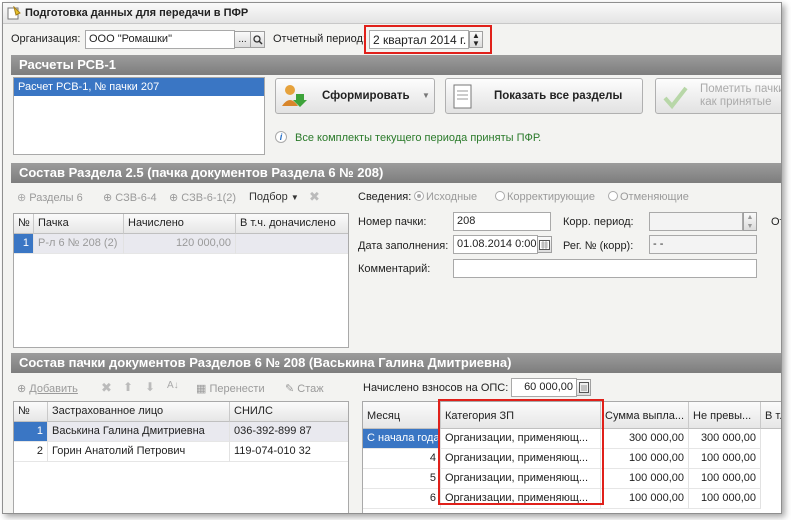 The width and height of the screenshot is (791, 520). Describe the element at coordinates (257, 39) in the screenshot. I see `search-icon` at that location.